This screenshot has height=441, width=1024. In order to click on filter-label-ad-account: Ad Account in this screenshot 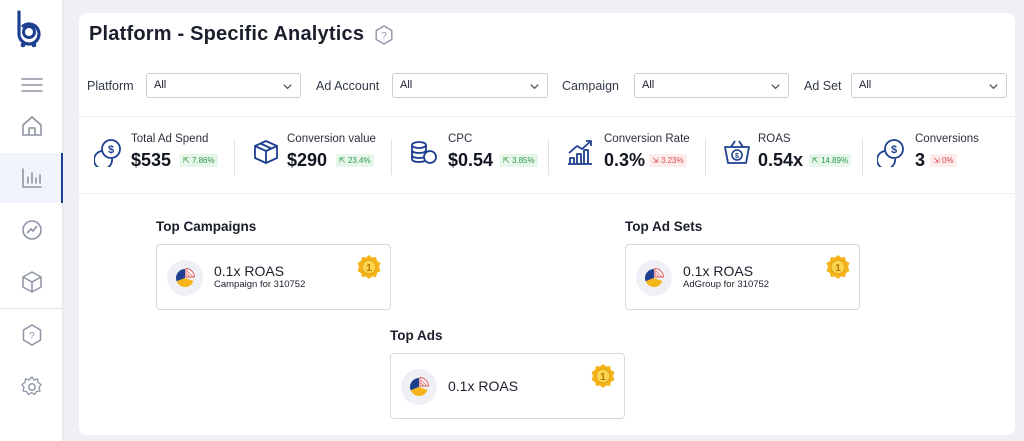, I will do `click(348, 86)`.